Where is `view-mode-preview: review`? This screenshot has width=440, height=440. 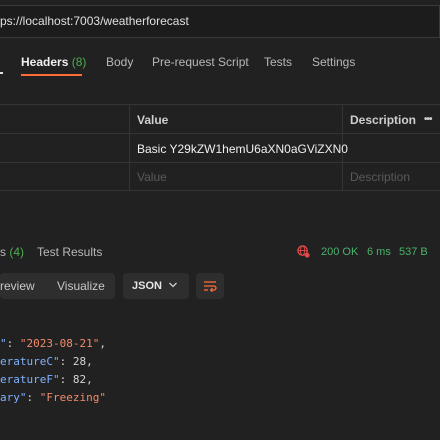
view-mode-preview: review is located at coordinates (17, 286).